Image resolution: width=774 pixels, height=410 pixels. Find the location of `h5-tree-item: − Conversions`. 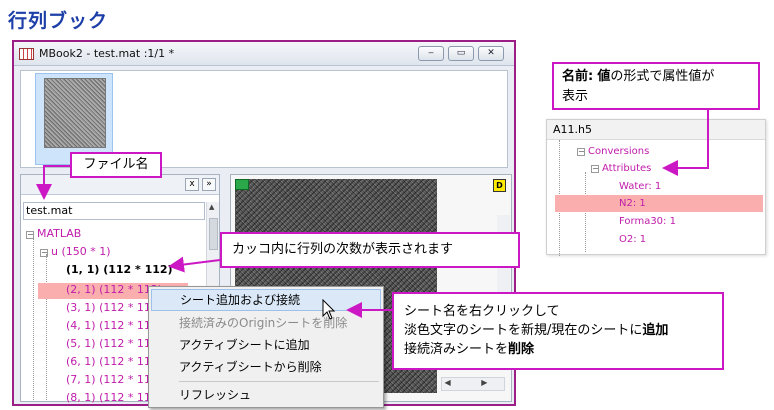

h5-tree-item: − Conversions is located at coordinates (613, 151).